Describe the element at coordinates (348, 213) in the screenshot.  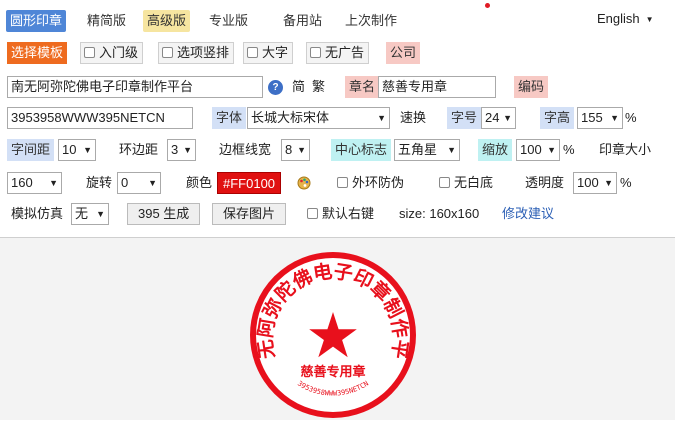
I see `default-right-click-label: 默认右键` at that location.